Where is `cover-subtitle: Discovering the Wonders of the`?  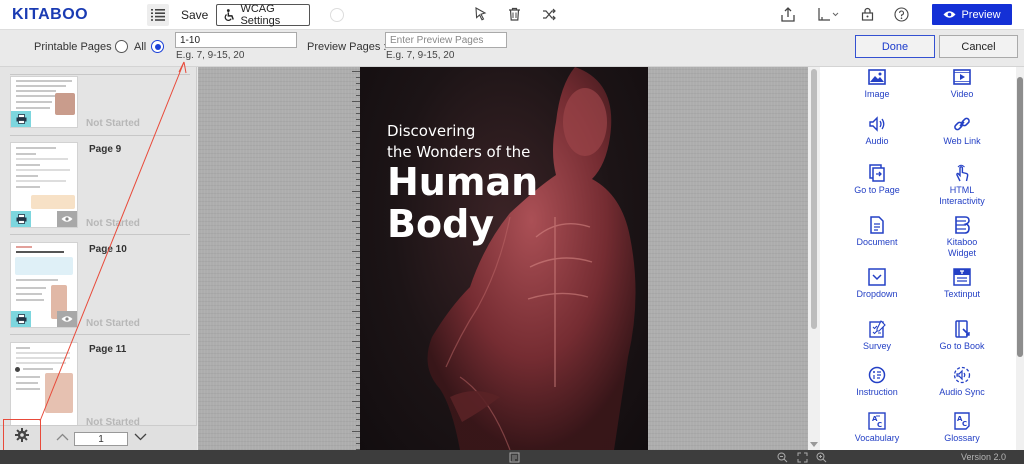
cover-subtitle: Discovering the Wonders of the is located at coordinates (458, 142).